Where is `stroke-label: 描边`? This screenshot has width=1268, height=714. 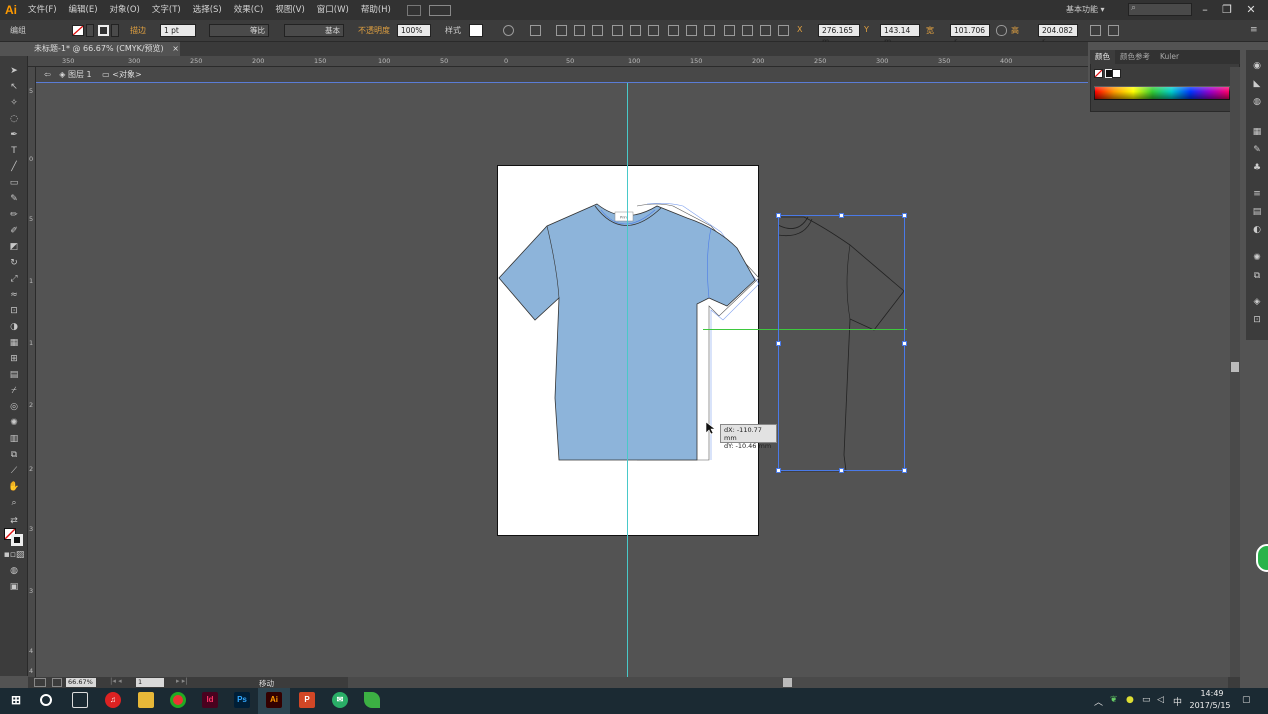
stroke-label: 描边 is located at coordinates (138, 30).